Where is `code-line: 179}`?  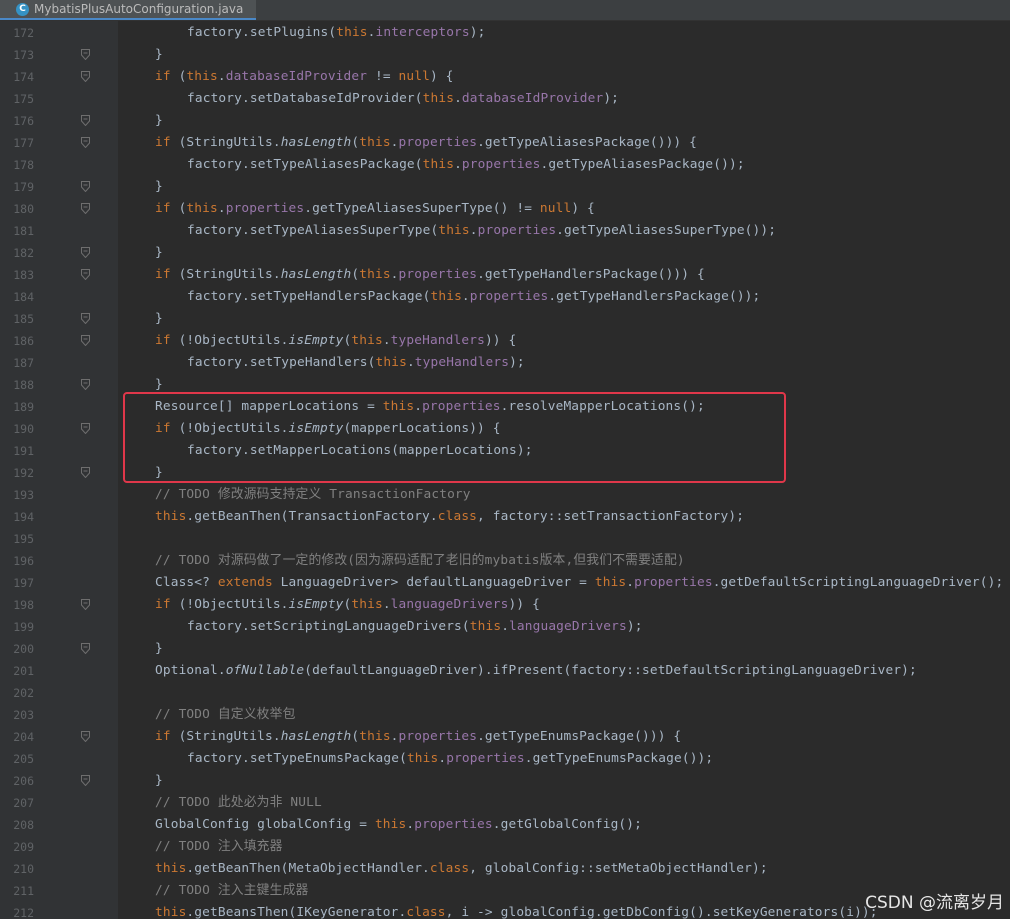
code-line: 179} is located at coordinates (505, 187).